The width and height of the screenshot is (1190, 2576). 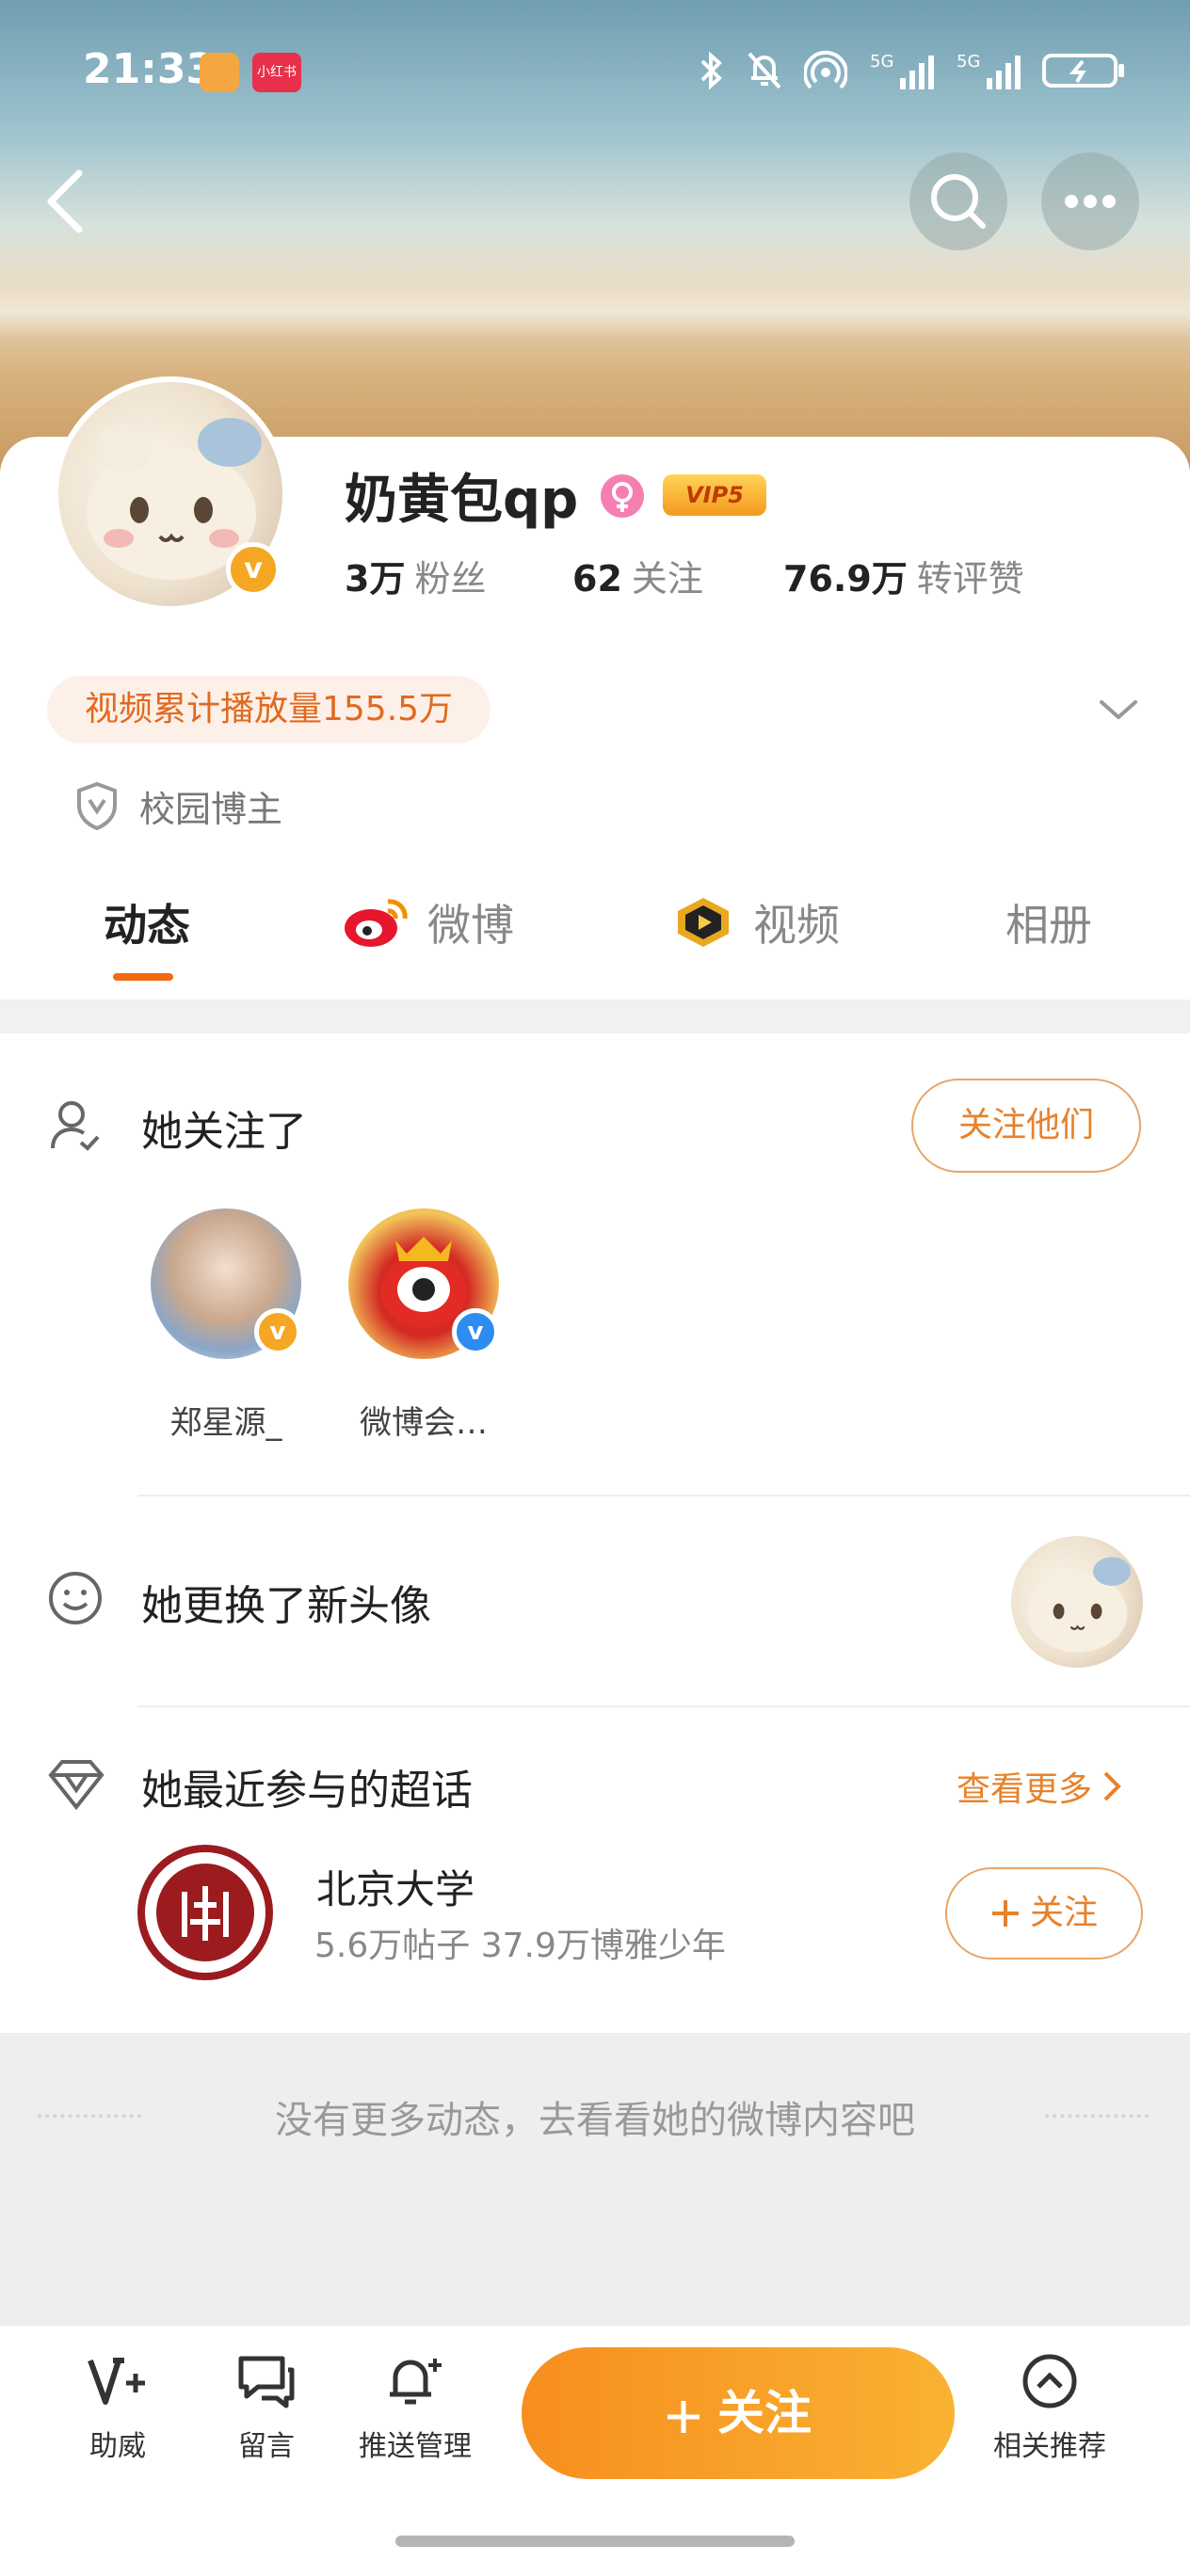 What do you see at coordinates (470, 925) in the screenshot?
I see `tab-label: 微博` at bounding box center [470, 925].